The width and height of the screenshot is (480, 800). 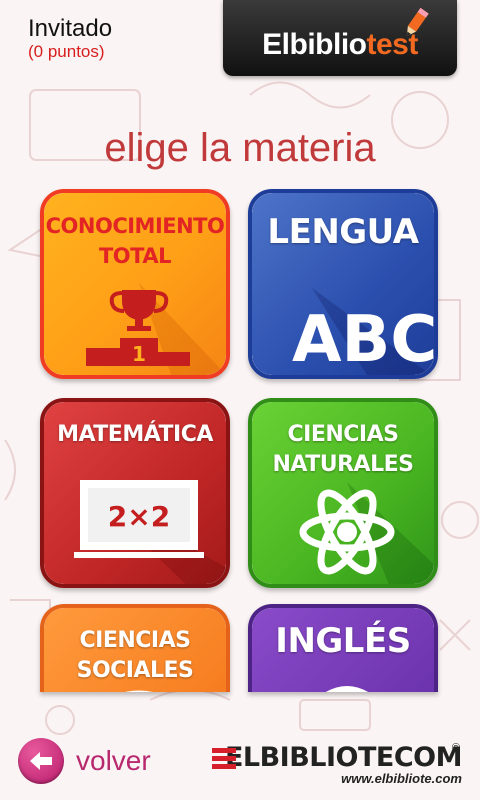 What do you see at coordinates (401, 778) in the screenshot?
I see `brand-url: www.elbibliote.com` at bounding box center [401, 778].